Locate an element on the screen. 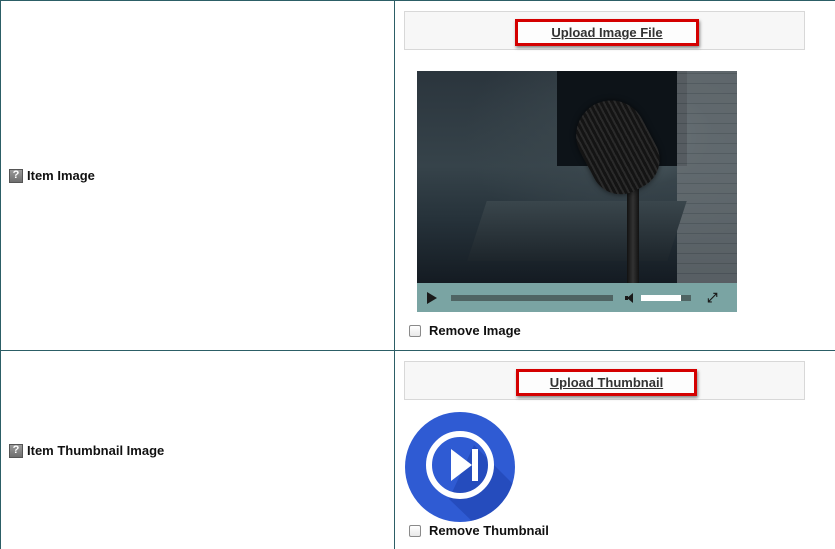 The width and height of the screenshot is (835, 549). remove-image-option: Remove Image is located at coordinates (465, 330).